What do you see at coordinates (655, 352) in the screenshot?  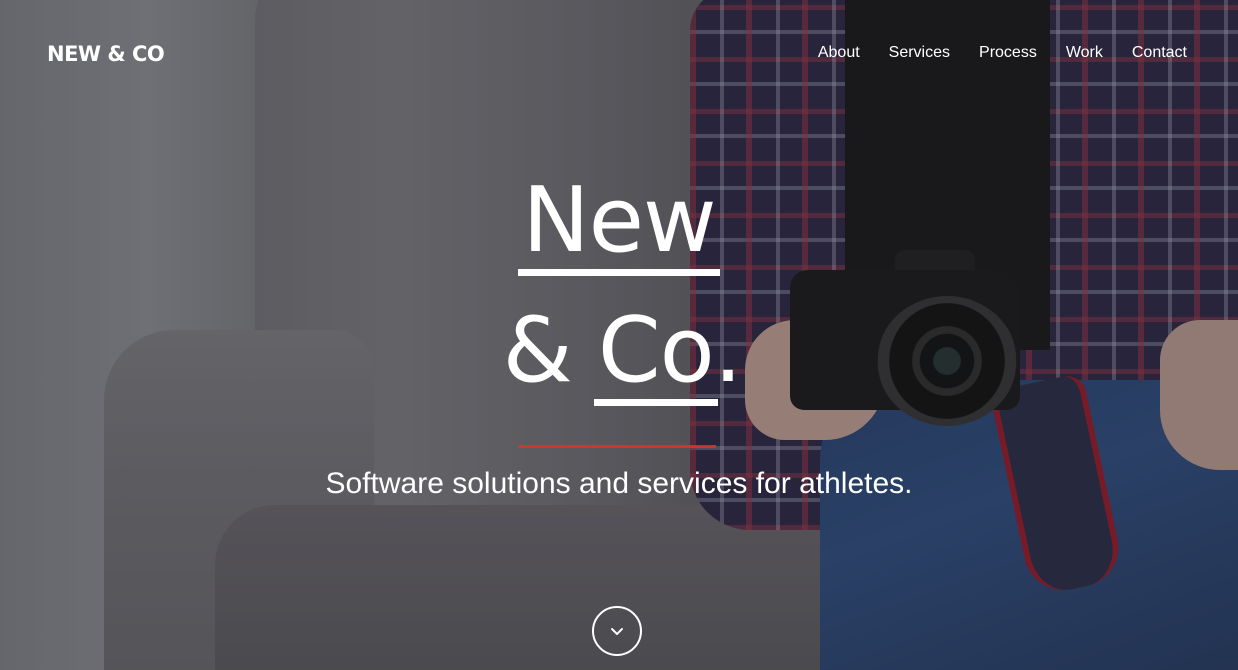 I see `title-word-co: Co` at bounding box center [655, 352].